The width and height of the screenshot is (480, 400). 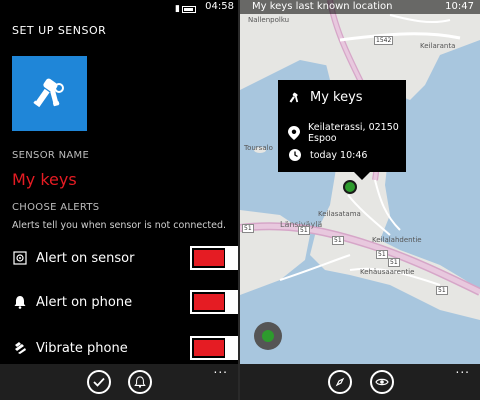 What do you see at coordinates (219, 6) in the screenshot?
I see `status-time: 04:58` at bounding box center [219, 6].